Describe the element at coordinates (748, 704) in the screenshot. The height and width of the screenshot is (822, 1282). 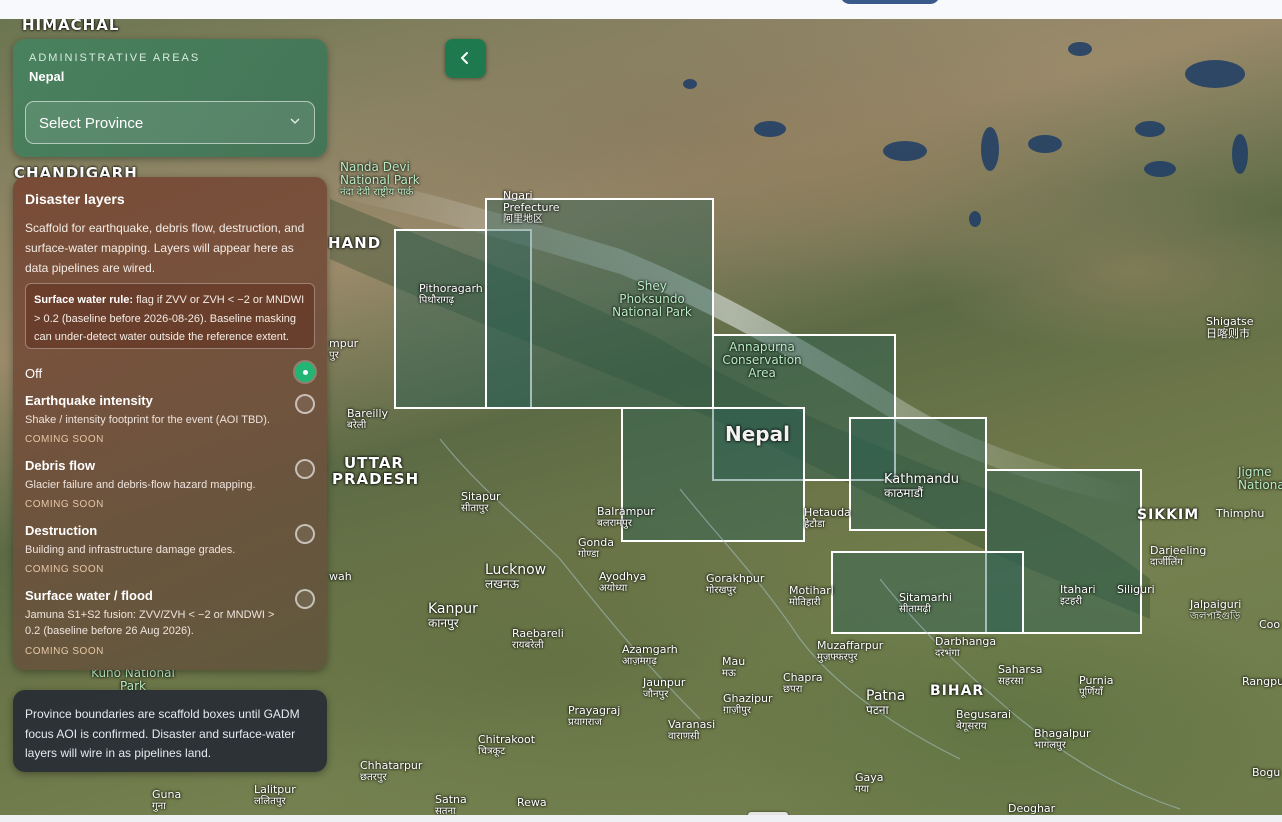
I see `map-label-ghazipur: Ghazipur ग़ाज़ीपुर` at that location.